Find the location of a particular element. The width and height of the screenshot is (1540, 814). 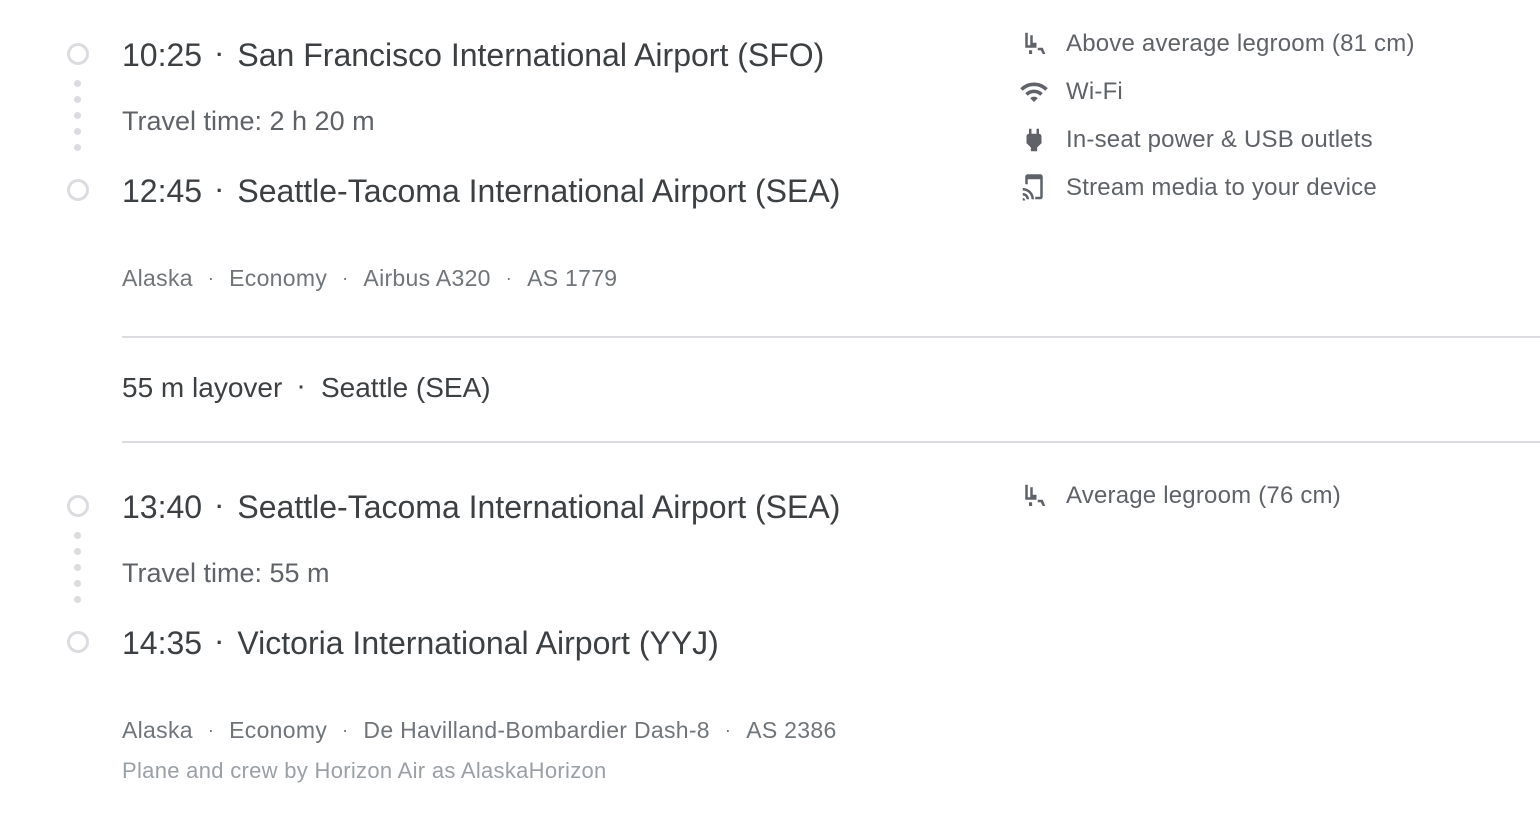

layover-location: Seattle (SEA) is located at coordinates (405, 387).